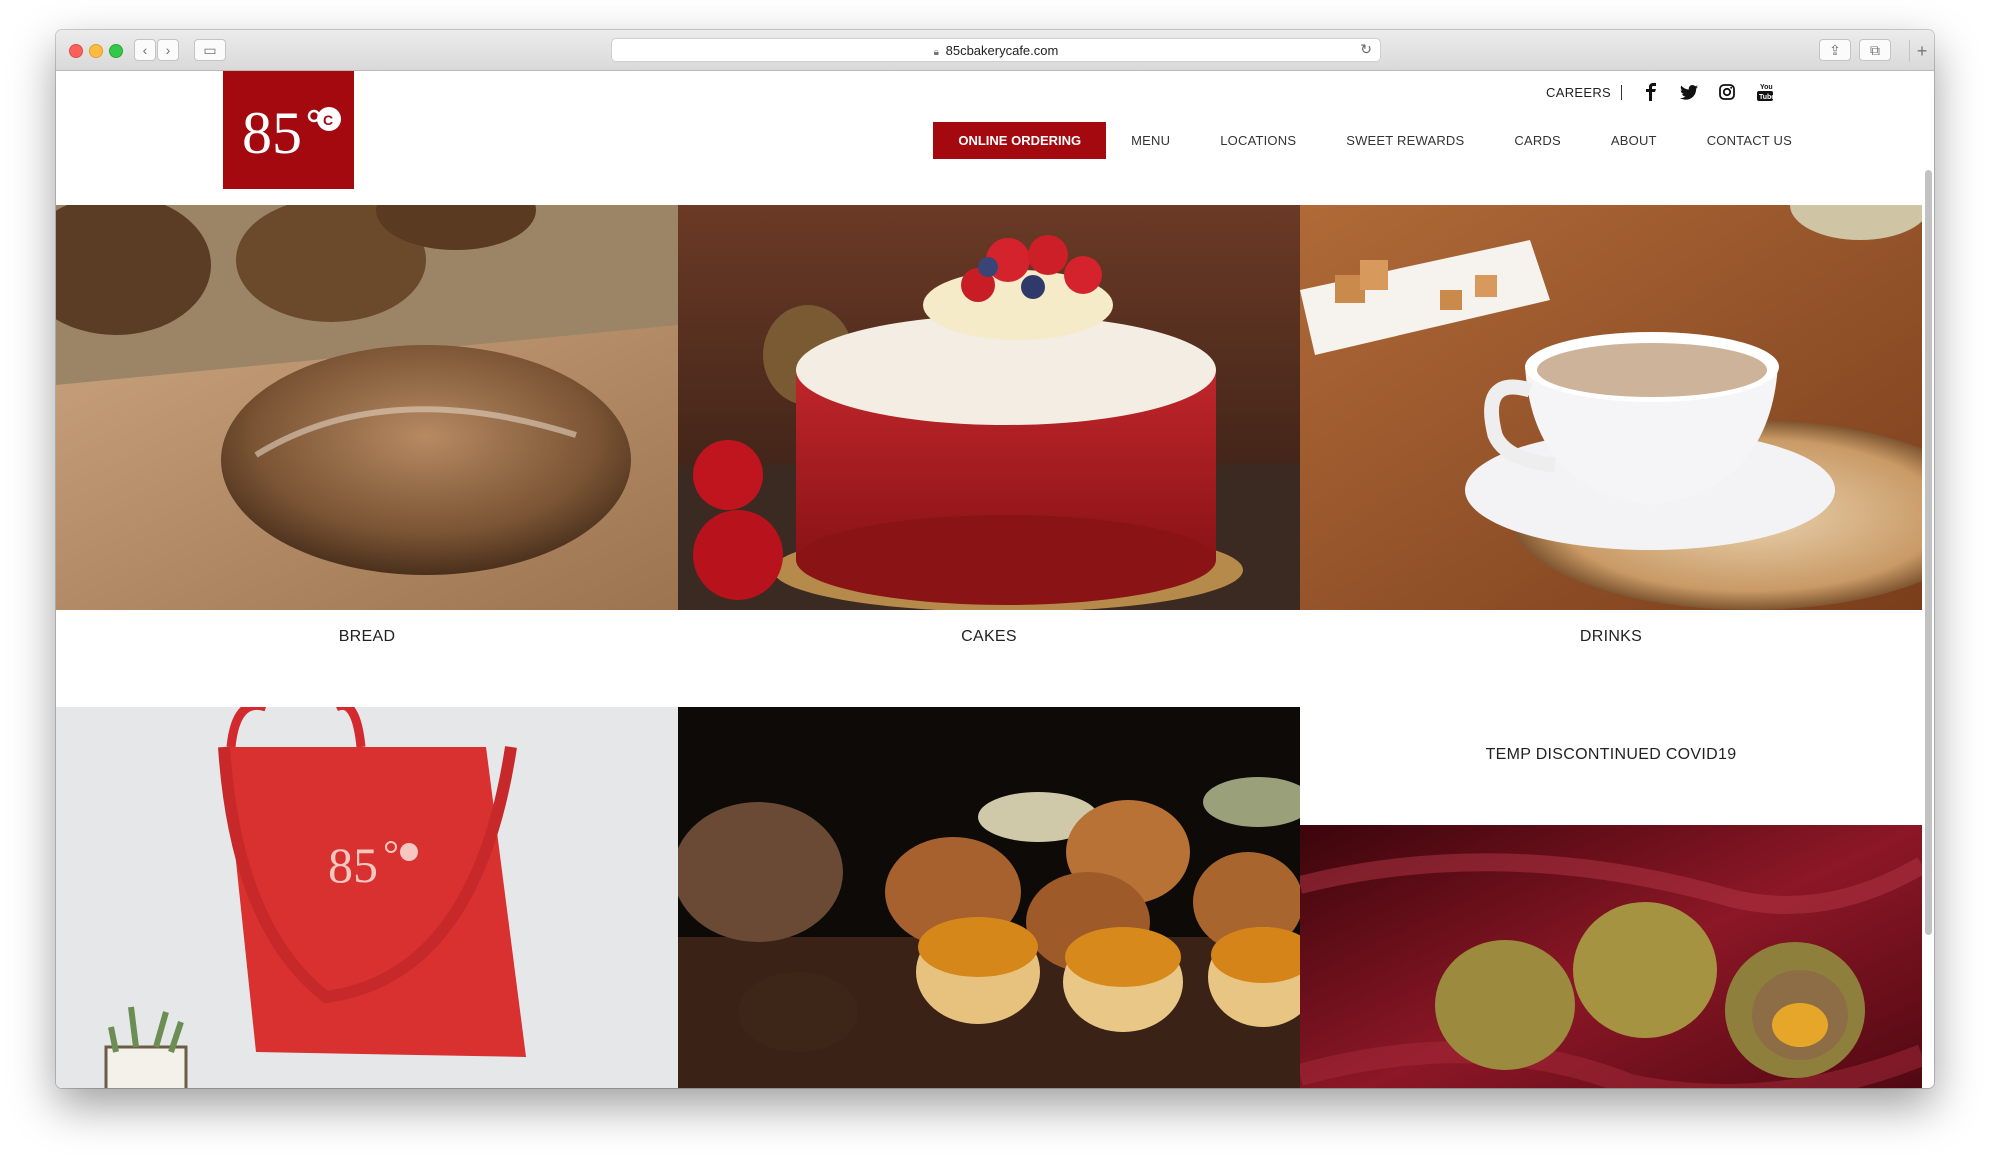 The height and width of the screenshot is (1169, 1990). I want to click on facebook-icon, so click(1651, 92).